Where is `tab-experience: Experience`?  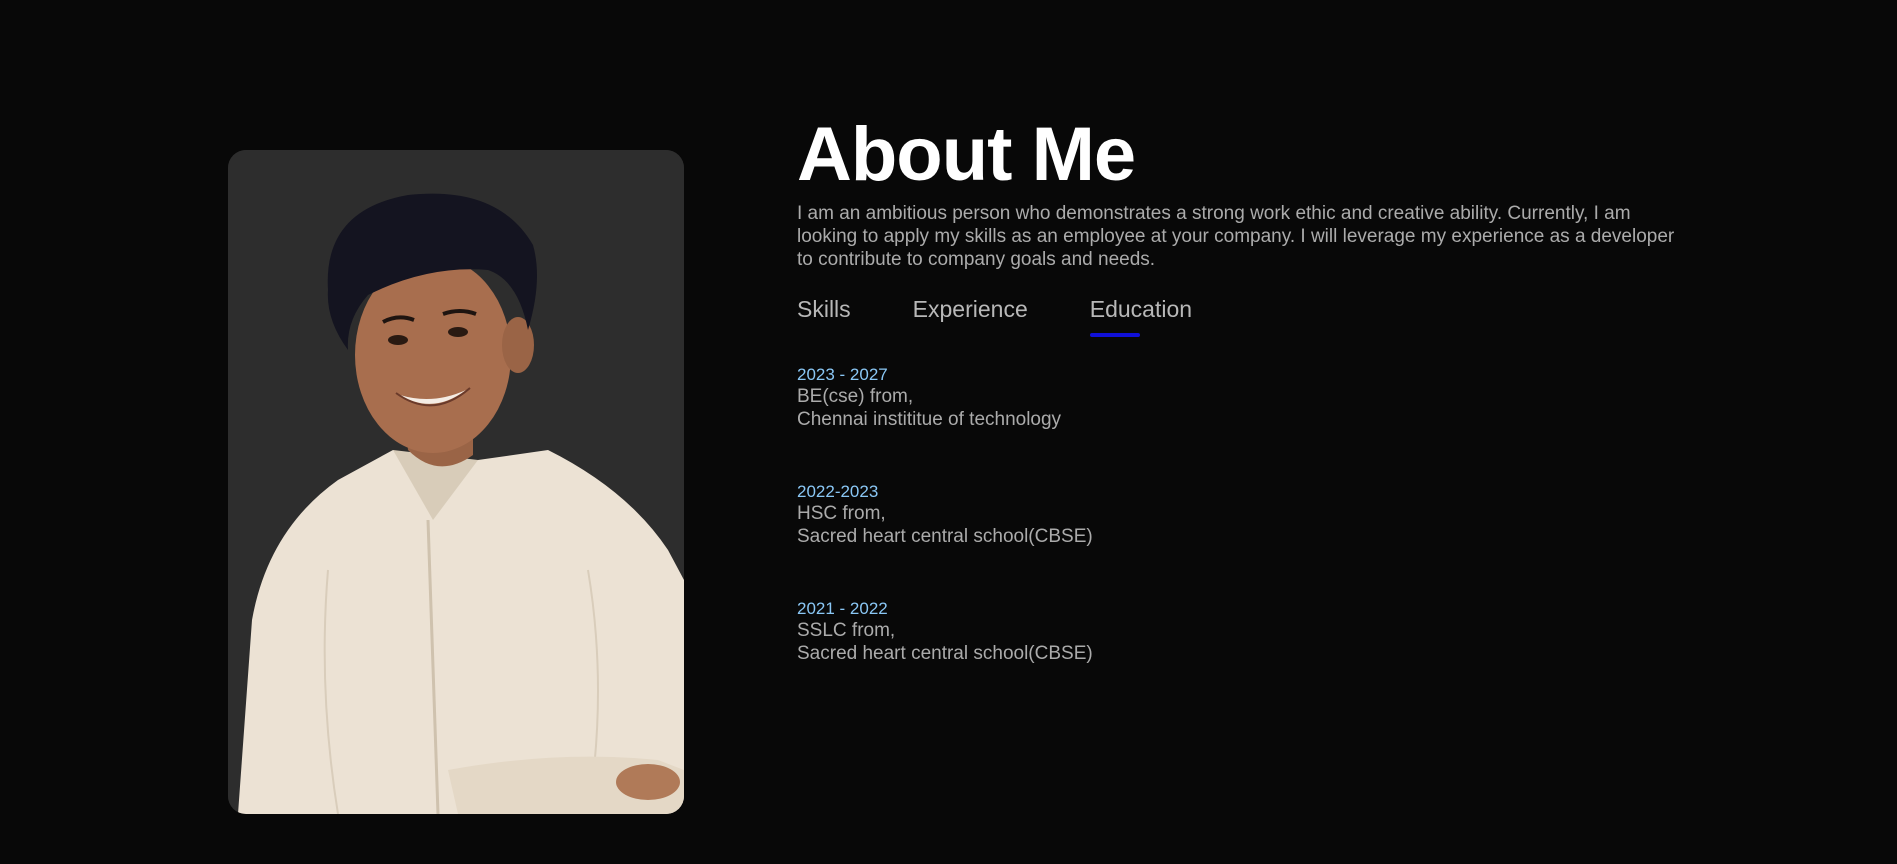
tab-experience: Experience is located at coordinates (970, 318).